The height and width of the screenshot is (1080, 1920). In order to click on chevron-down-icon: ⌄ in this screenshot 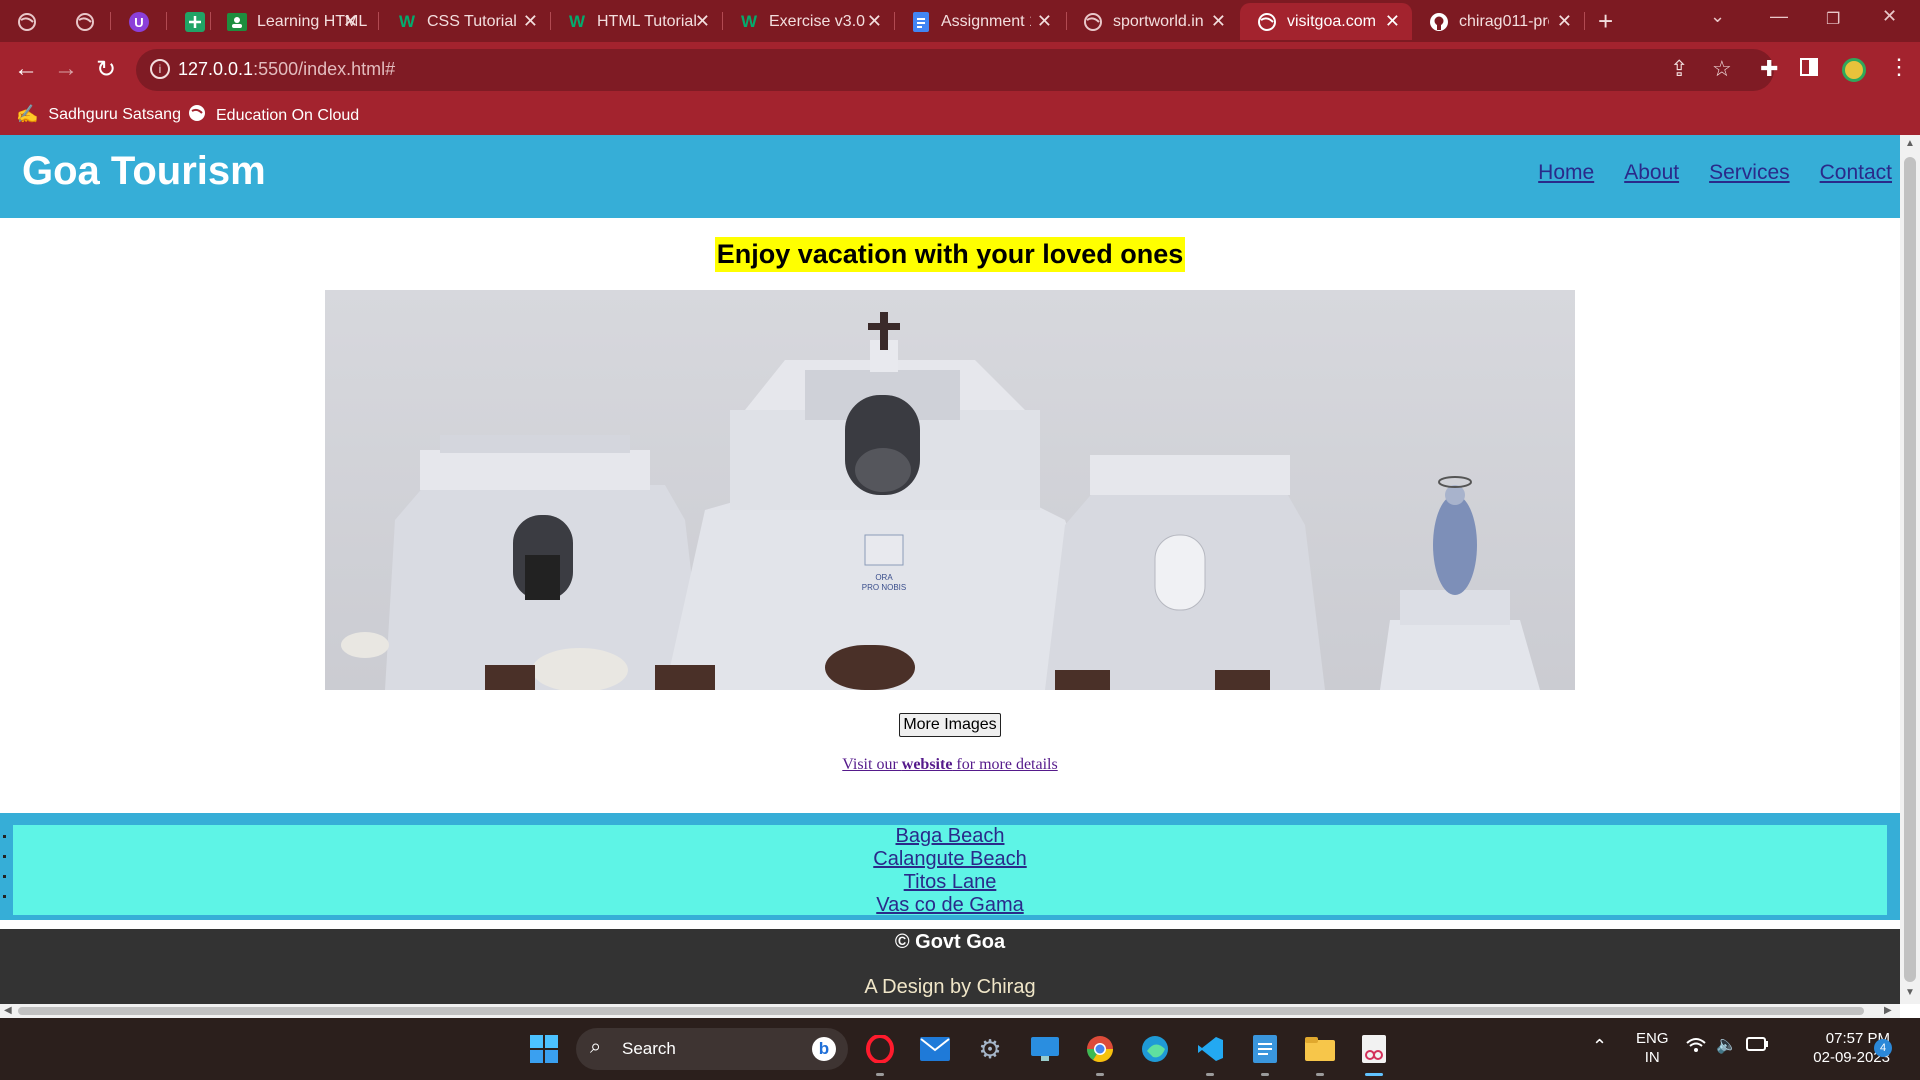, I will do `click(1717, 16)`.